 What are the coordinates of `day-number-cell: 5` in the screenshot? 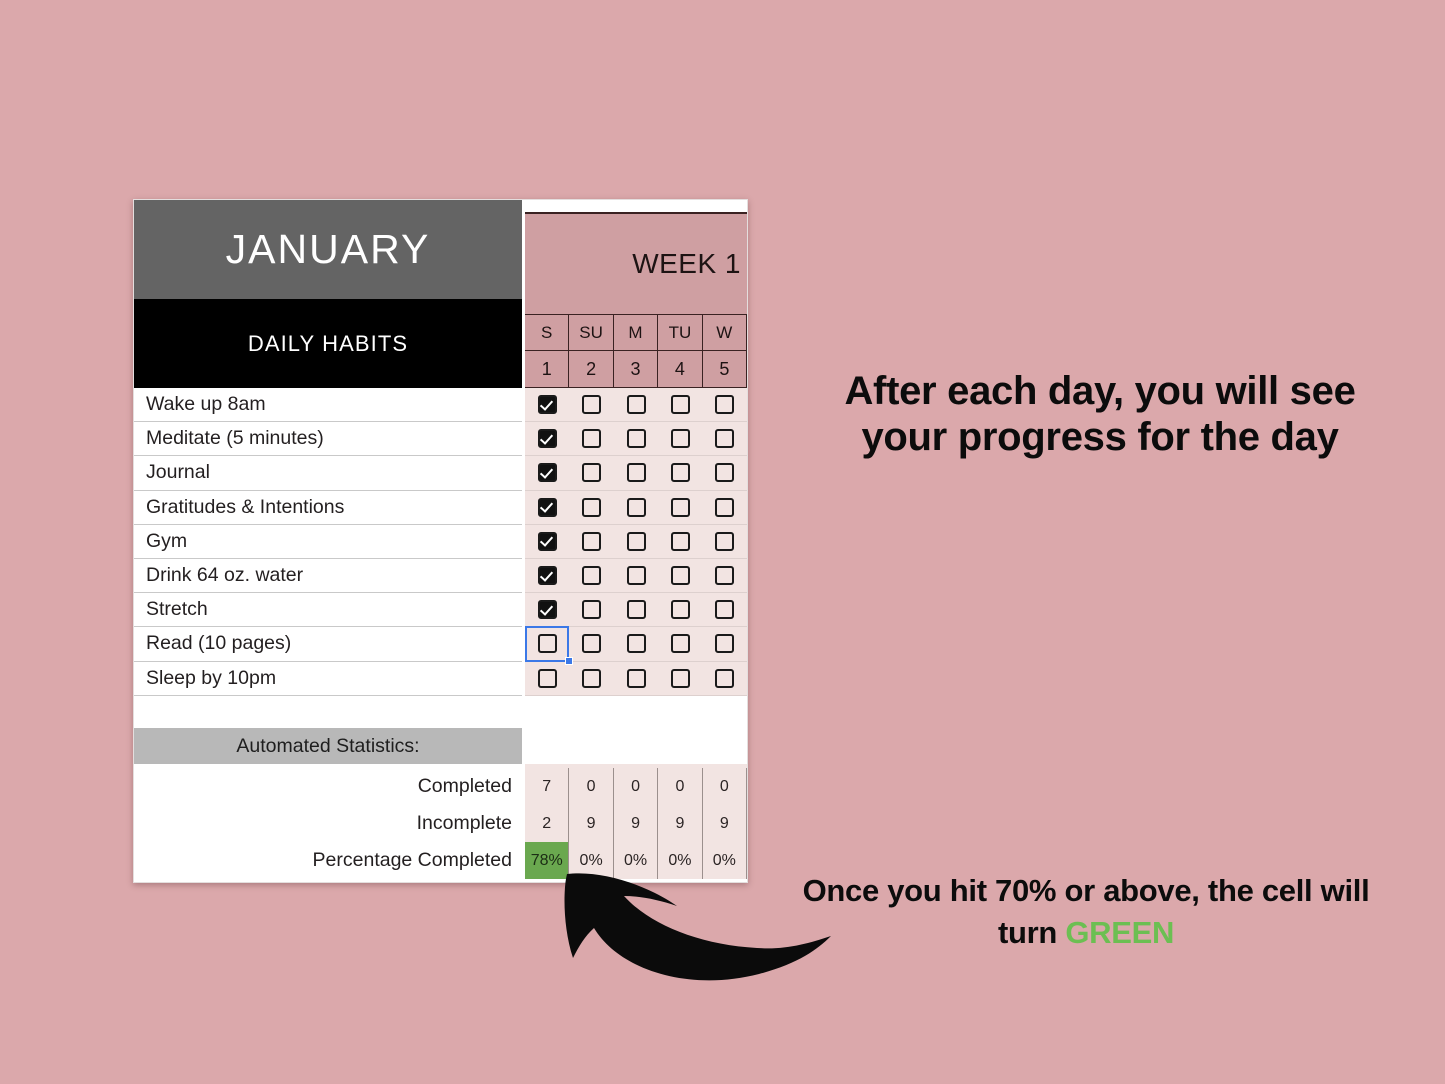 It's located at (725, 369).